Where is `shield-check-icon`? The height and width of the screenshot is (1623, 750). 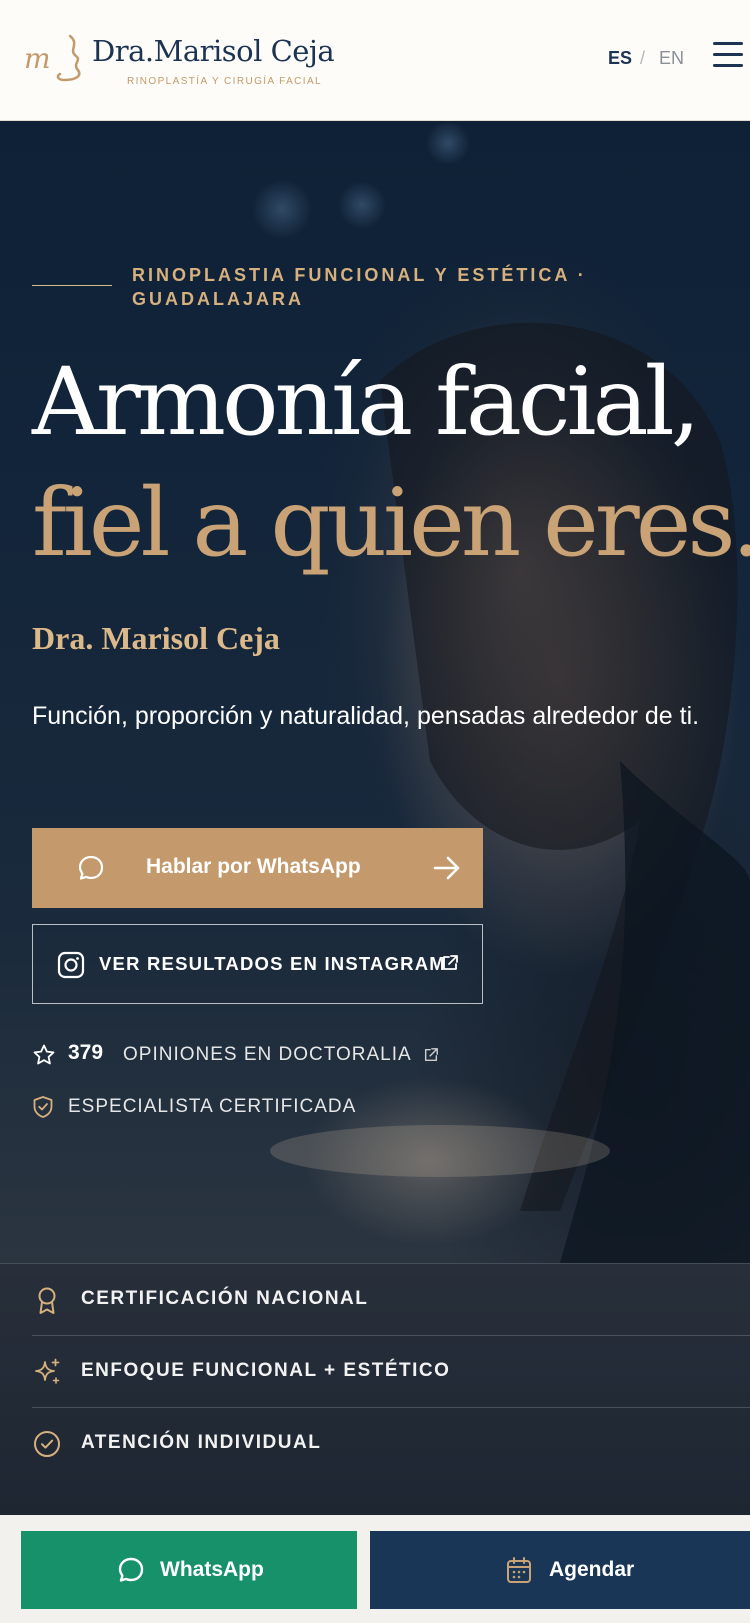 shield-check-icon is located at coordinates (43, 1107).